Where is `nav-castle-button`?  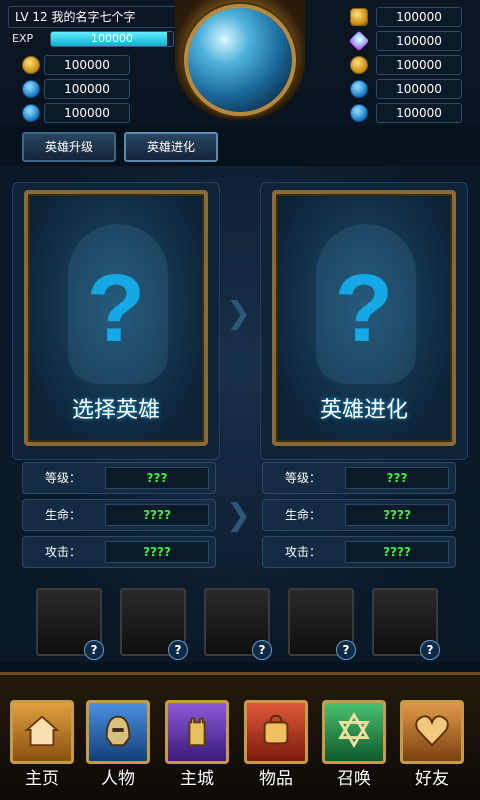 nav-castle-button is located at coordinates (197, 732).